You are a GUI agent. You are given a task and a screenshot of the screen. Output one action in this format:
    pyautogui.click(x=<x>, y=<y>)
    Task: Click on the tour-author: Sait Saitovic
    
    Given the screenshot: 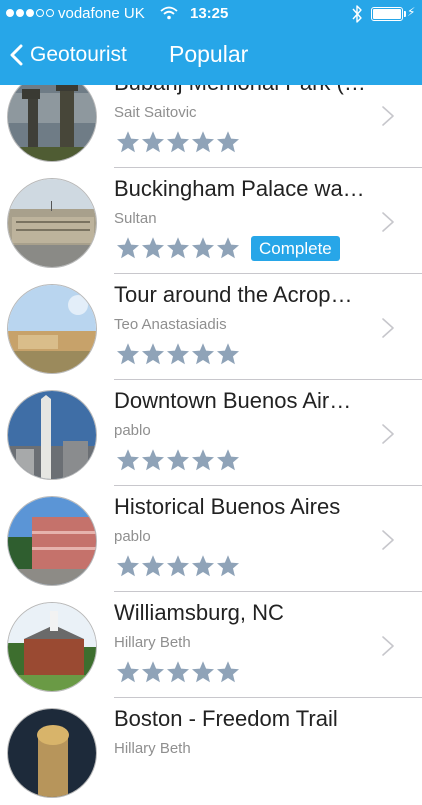 What is the action you would take?
    pyautogui.click(x=155, y=112)
    